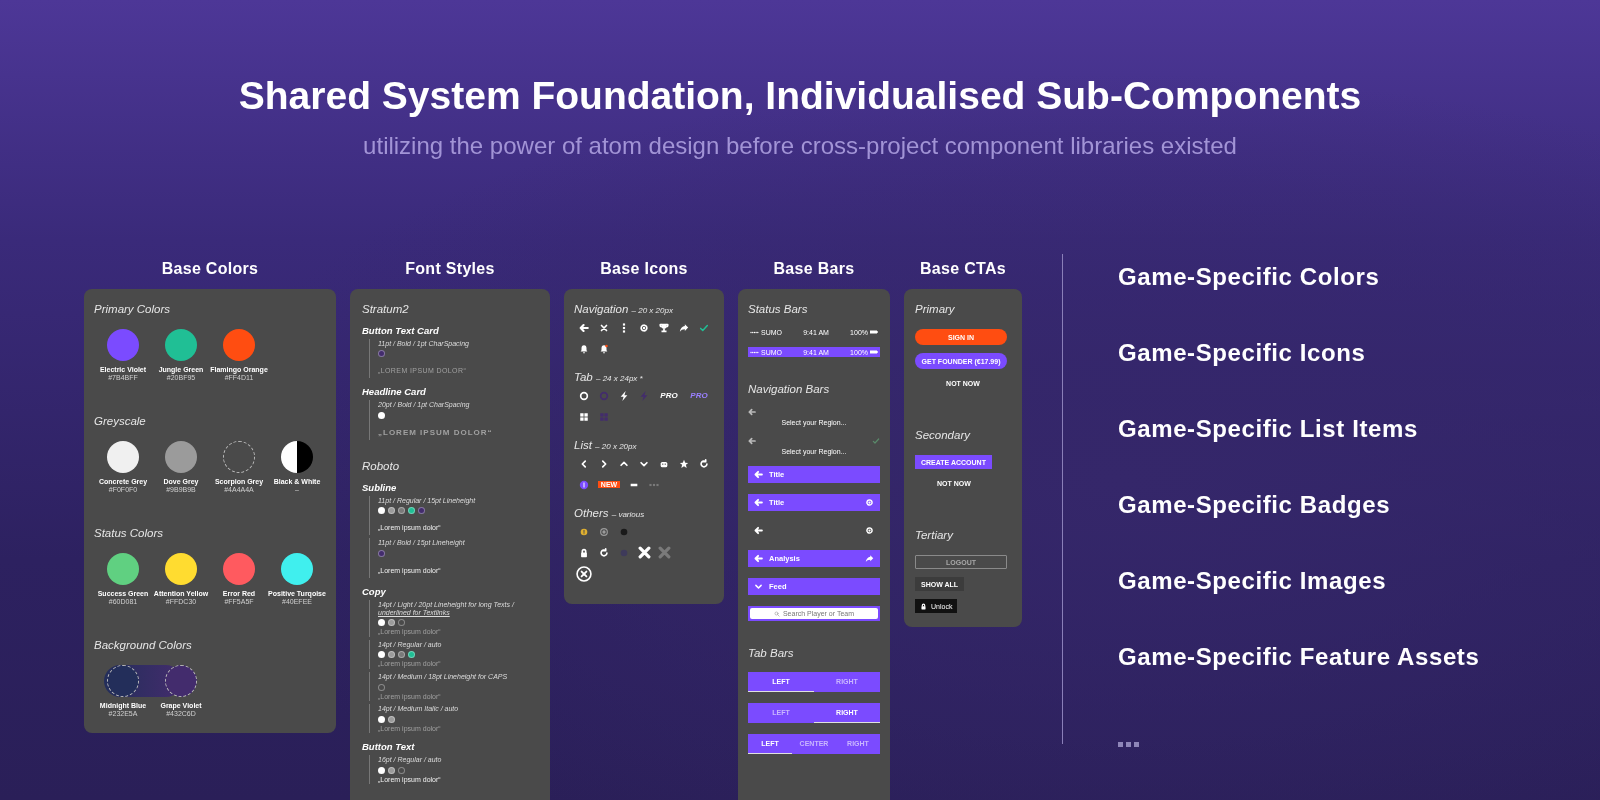 This screenshot has height=800, width=1600. What do you see at coordinates (644, 269) in the screenshot?
I see `column-heading: Base Icons` at bounding box center [644, 269].